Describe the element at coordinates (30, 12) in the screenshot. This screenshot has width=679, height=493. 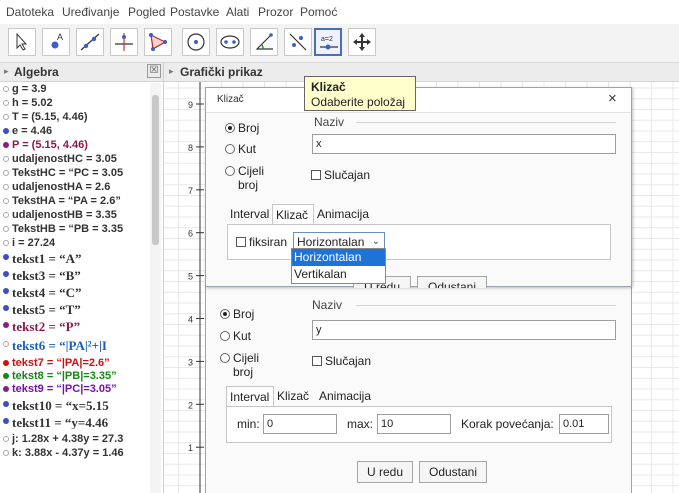
I see `menu-datoteka: Datoteka` at that location.